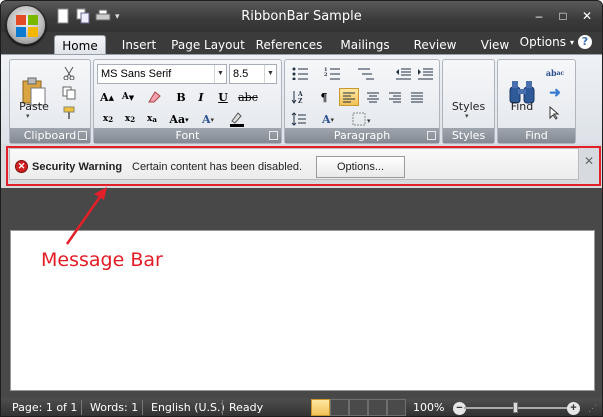 This screenshot has width=603, height=417. What do you see at coordinates (555, 113) in the screenshot?
I see `select-cursor-icon` at bounding box center [555, 113].